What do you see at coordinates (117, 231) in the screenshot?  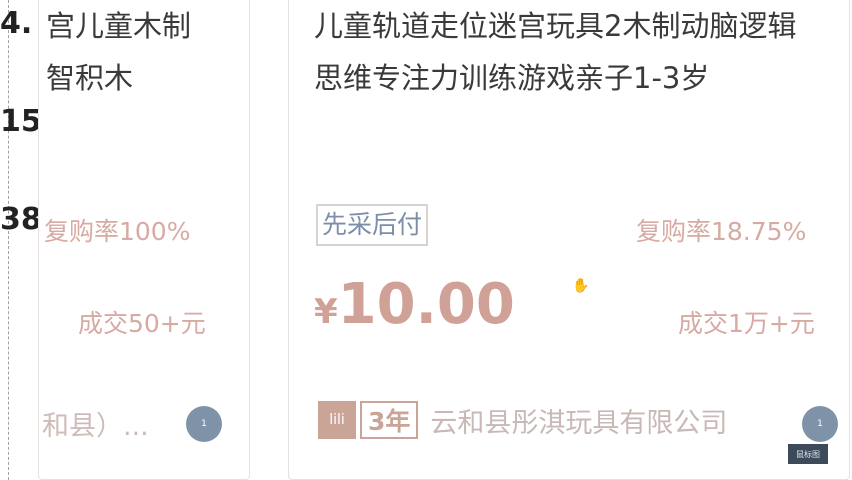 I see `left-card-repurchase-rate: 复购率100%` at bounding box center [117, 231].